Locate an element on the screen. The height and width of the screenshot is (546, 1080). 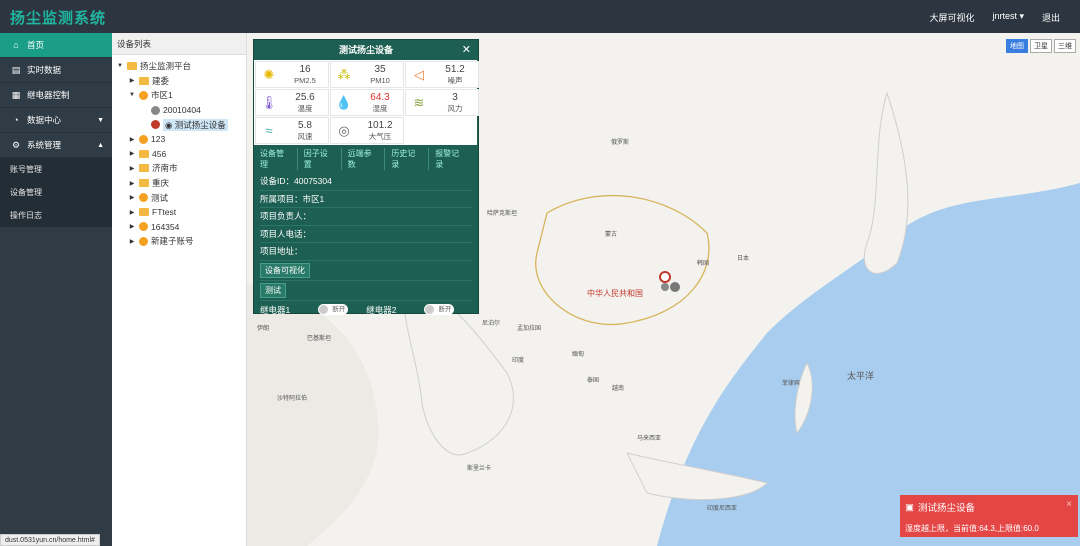
toast-message: 湿度越上限，当前值:64.3,上限值:60.0 is located at coordinates (972, 528).